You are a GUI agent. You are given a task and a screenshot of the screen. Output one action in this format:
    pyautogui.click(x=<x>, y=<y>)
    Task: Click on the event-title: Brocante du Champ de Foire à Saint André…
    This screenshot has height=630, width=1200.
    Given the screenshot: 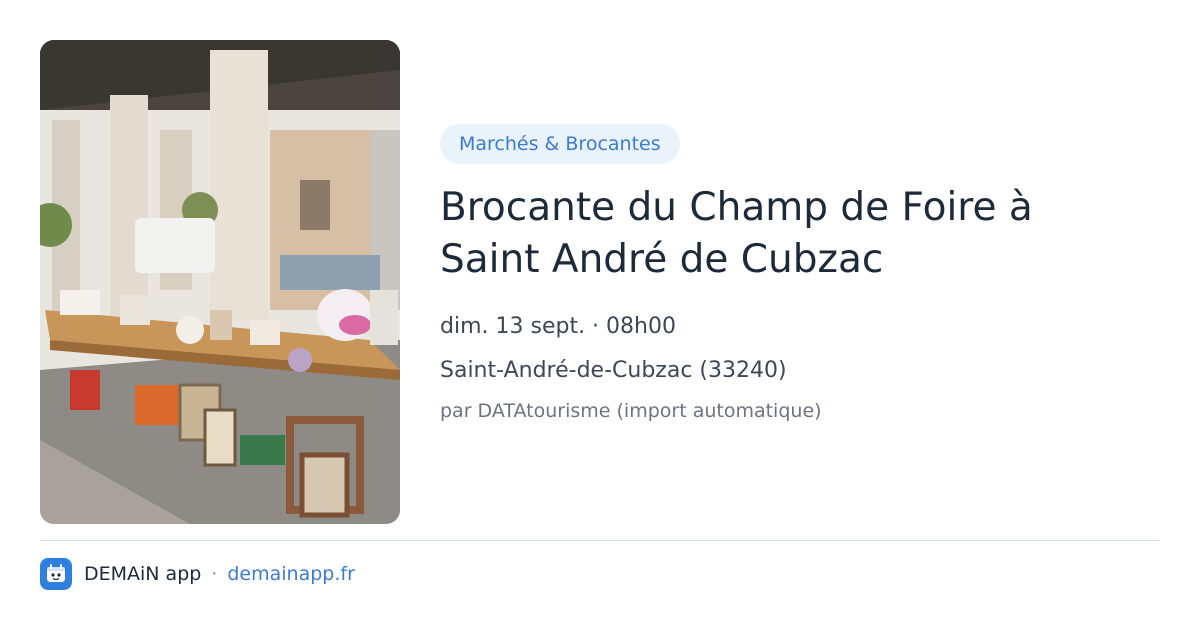 What is the action you would take?
    pyautogui.click(x=760, y=234)
    